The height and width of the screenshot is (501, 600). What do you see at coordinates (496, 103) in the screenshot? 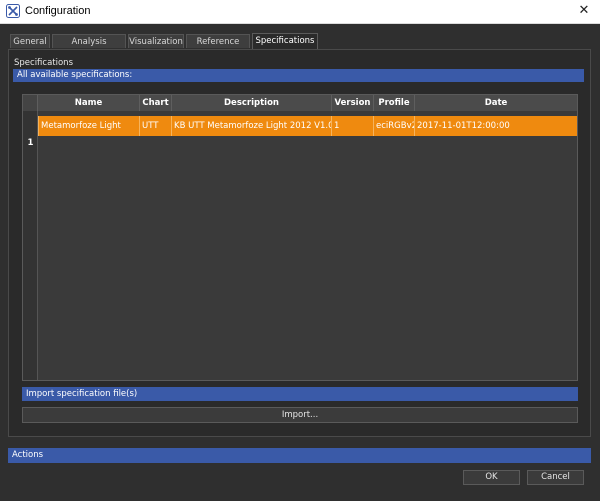
I see `column-header-date: Date` at bounding box center [496, 103].